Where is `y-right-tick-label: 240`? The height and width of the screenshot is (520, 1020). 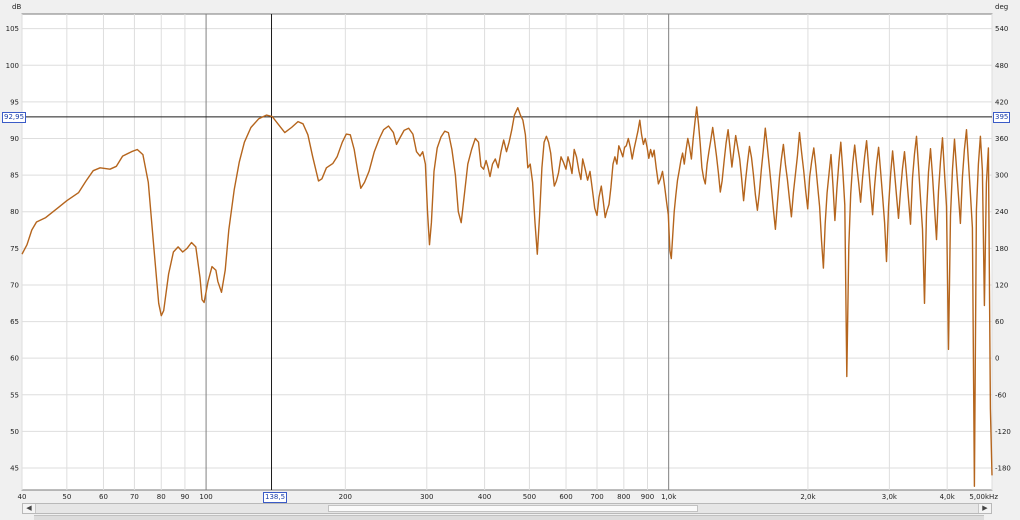
y-right-tick-label: 240 is located at coordinates (1001, 212).